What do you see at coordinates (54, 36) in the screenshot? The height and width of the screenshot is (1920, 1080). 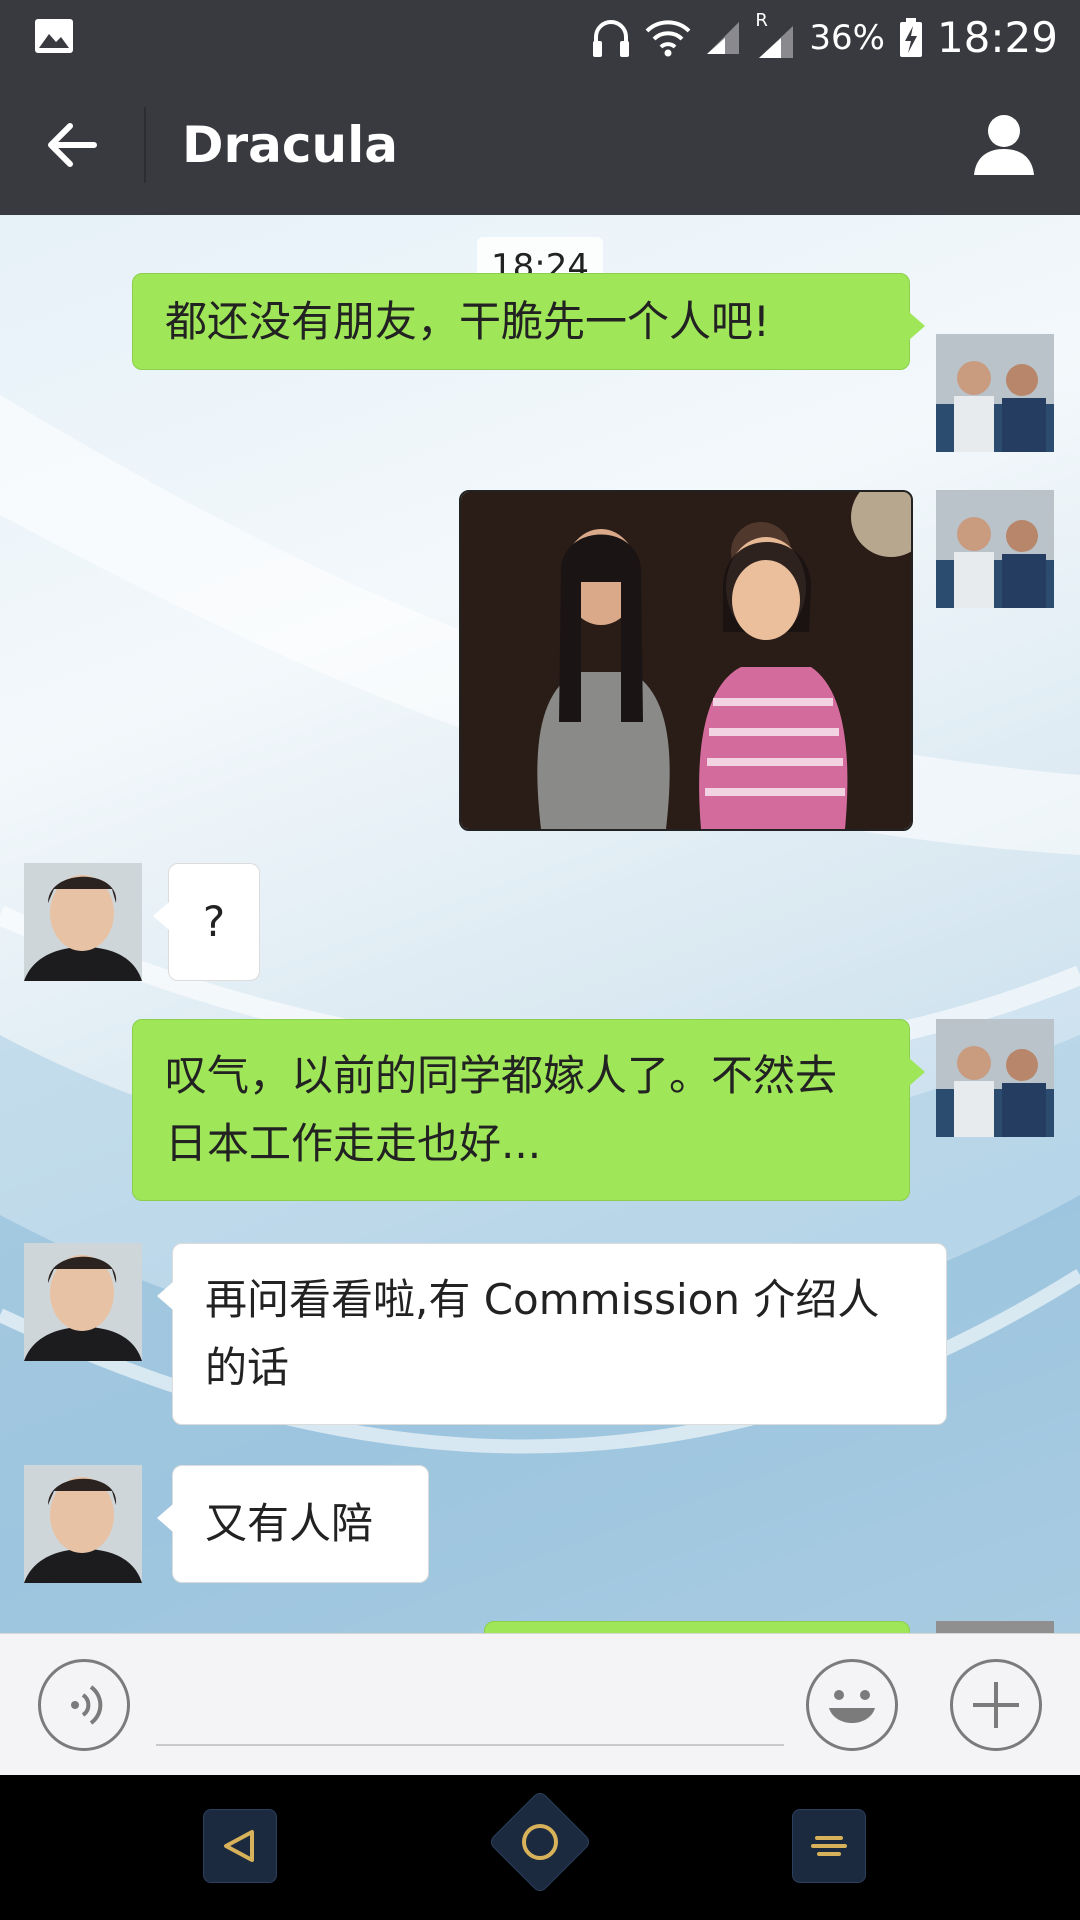 I see `gallery-icon` at bounding box center [54, 36].